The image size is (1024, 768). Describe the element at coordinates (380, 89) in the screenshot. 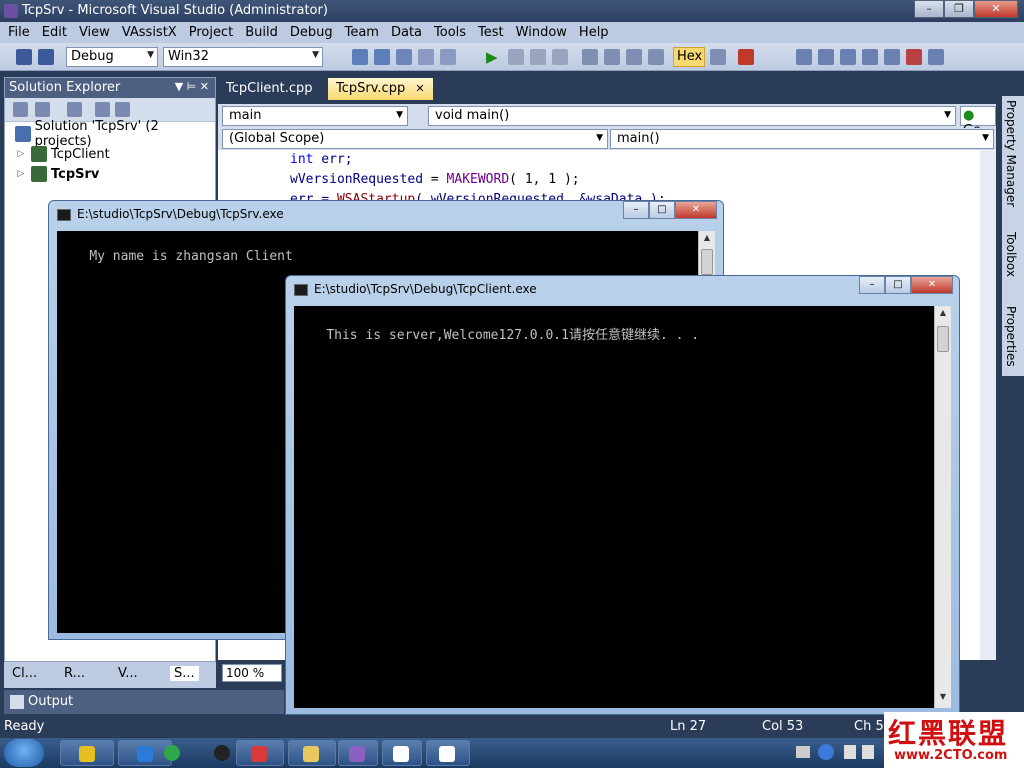

I see `tab-tcpsrv-cpp: TcpSrv.cpp ✕` at that location.